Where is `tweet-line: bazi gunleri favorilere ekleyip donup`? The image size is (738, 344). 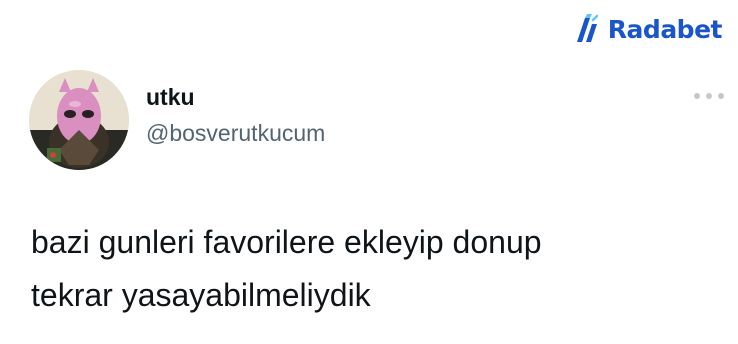 tweet-line: bazi gunleri favorilere ekleyip donup is located at coordinates (286, 242).